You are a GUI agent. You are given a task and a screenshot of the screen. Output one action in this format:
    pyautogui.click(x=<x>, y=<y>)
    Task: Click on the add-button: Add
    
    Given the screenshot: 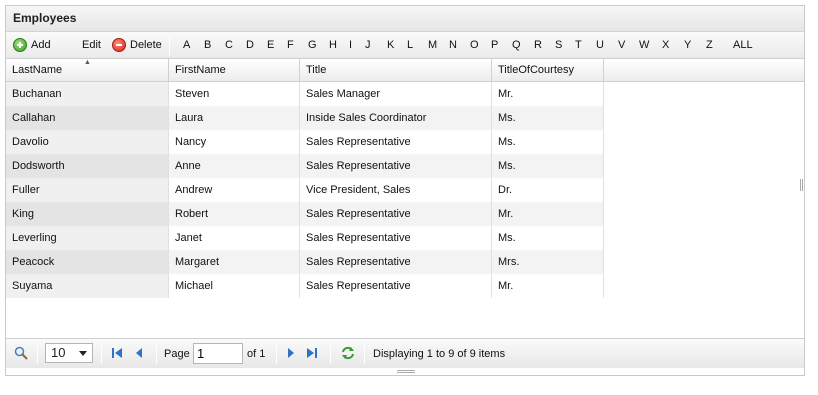 What is the action you would take?
    pyautogui.click(x=41, y=45)
    